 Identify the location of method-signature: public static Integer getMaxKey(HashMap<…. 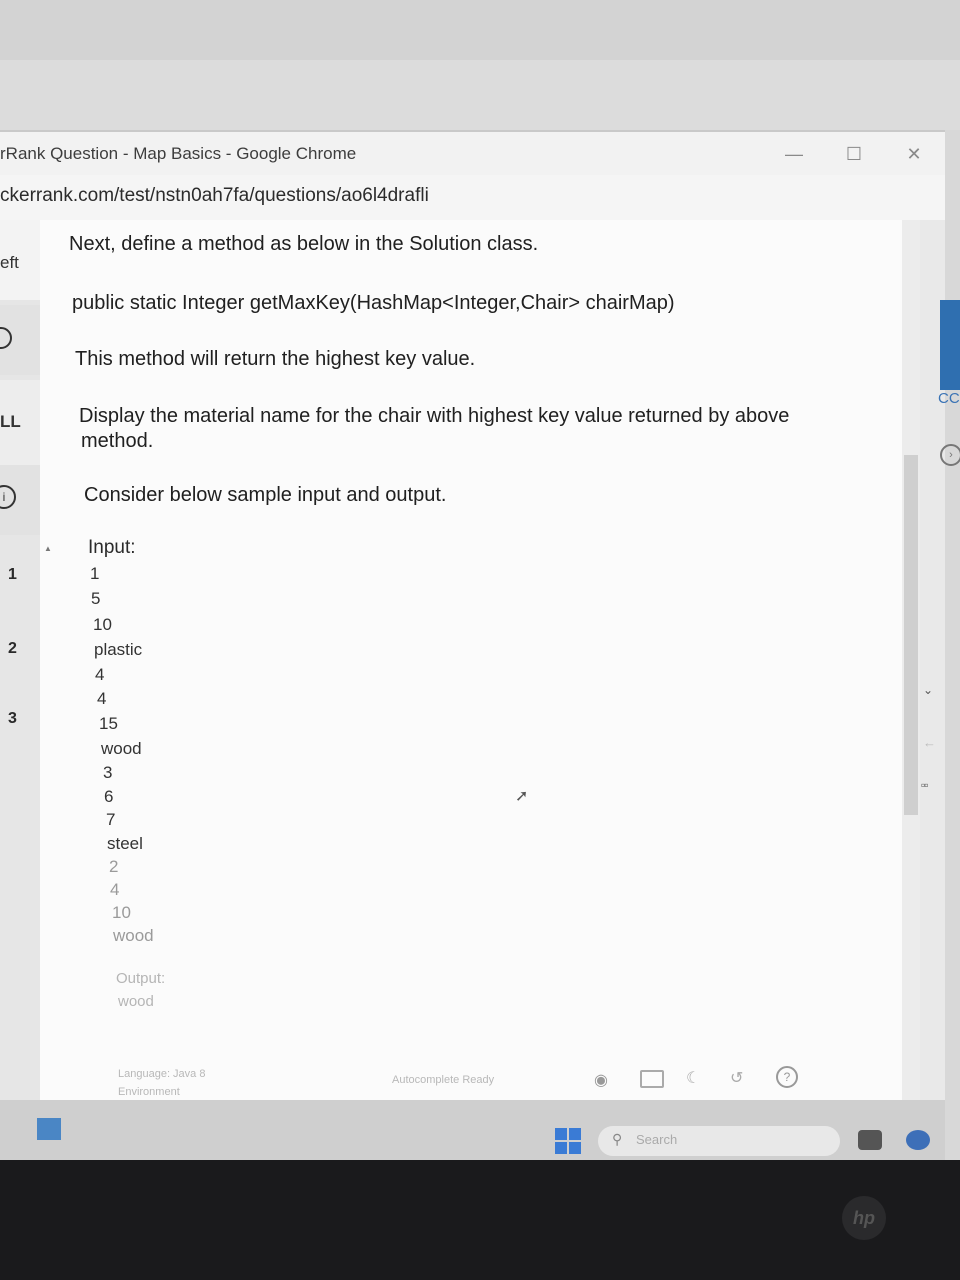
(373, 303).